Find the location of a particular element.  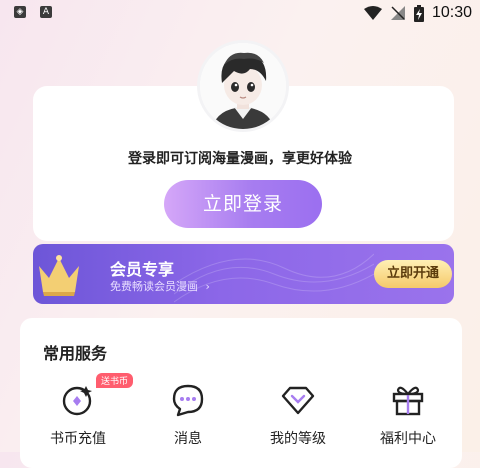

avatar is located at coordinates (243, 86).